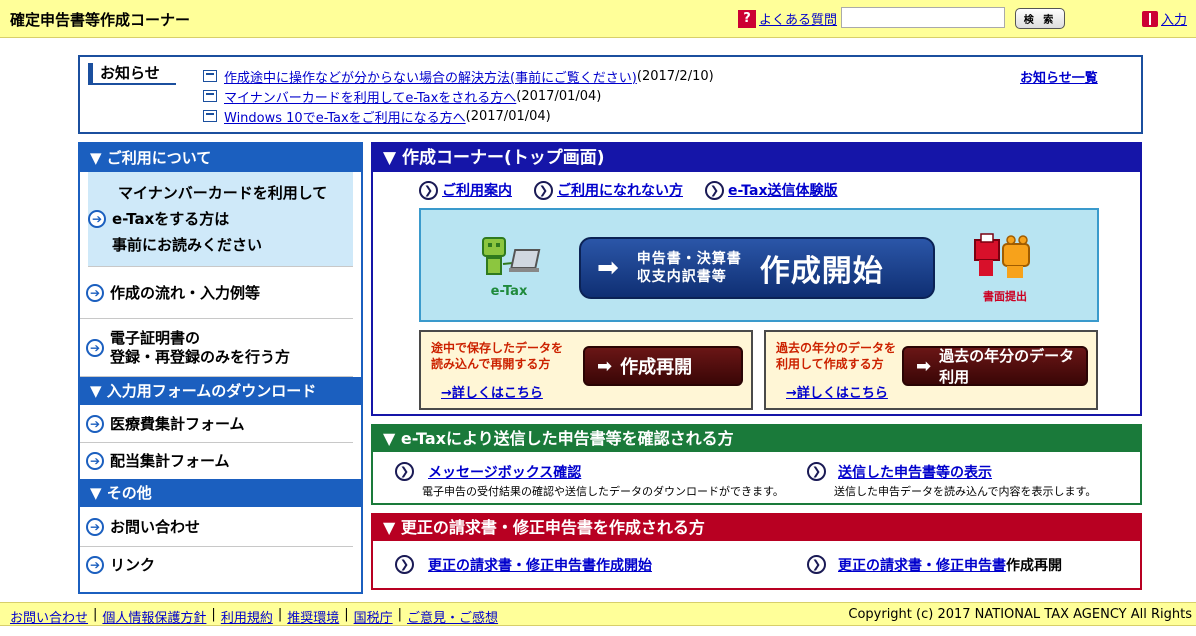  I want to click on past-description: 過去の年分のデータを 利用して作成する方, so click(836, 356).